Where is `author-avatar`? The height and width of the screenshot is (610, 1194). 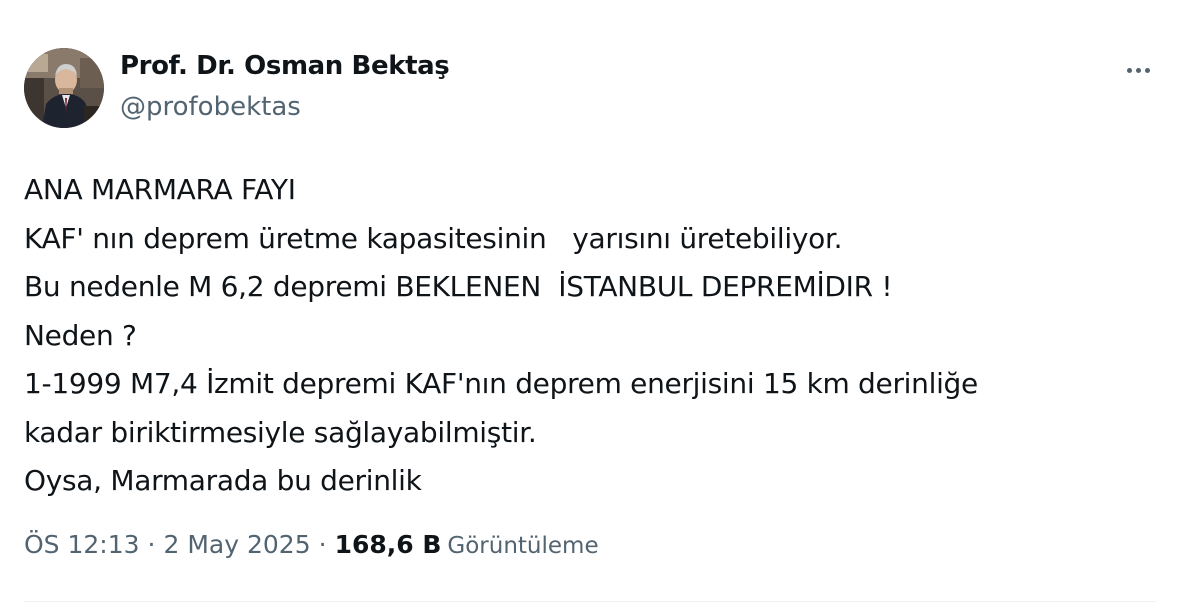 author-avatar is located at coordinates (64, 88).